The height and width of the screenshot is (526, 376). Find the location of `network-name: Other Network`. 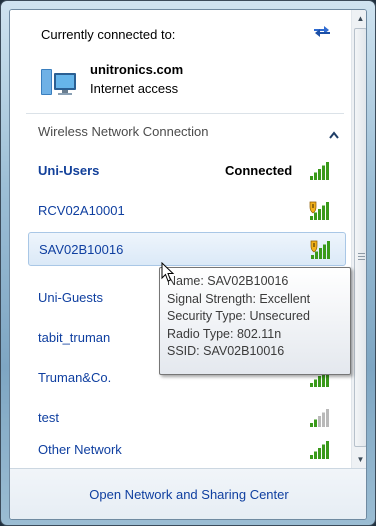

network-name: Other Network is located at coordinates (80, 449).